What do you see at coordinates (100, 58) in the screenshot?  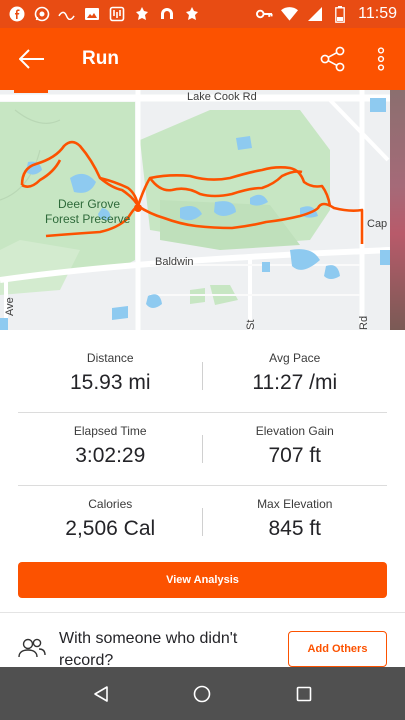 I see `page-title: Run` at bounding box center [100, 58].